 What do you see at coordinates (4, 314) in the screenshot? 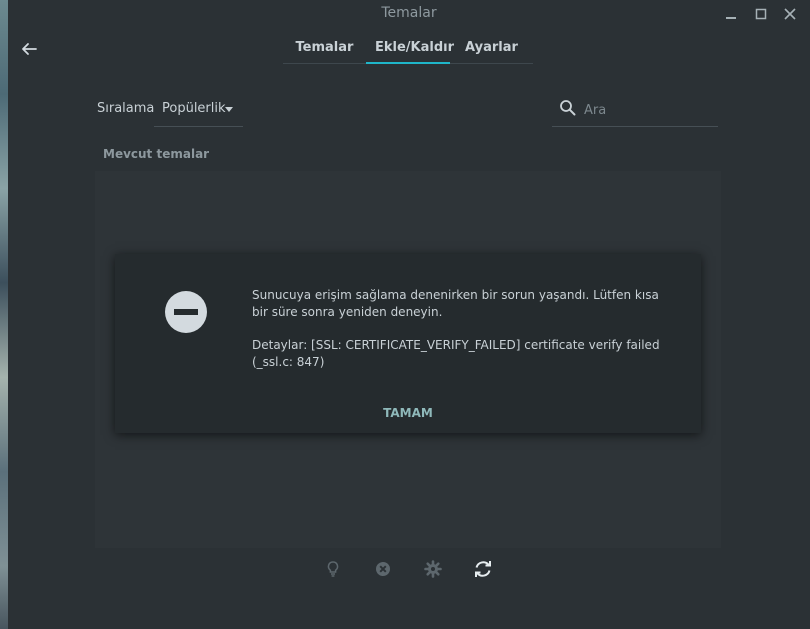
I see `desktop-background` at bounding box center [4, 314].